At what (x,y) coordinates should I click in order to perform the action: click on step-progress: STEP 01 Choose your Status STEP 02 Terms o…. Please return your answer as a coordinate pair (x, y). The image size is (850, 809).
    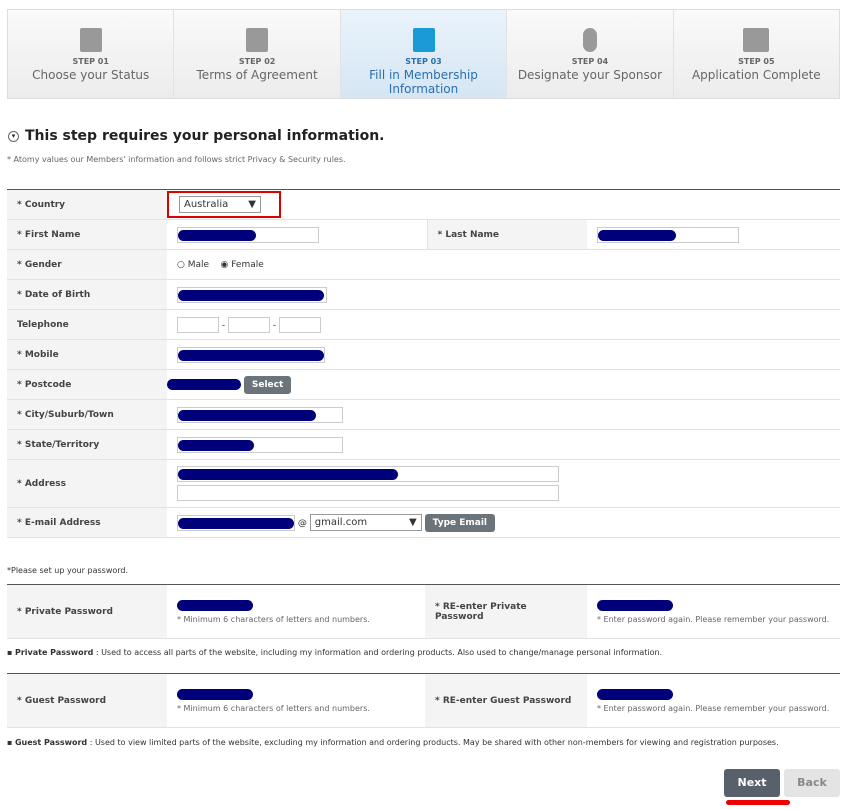
    Looking at the image, I should click on (423, 54).